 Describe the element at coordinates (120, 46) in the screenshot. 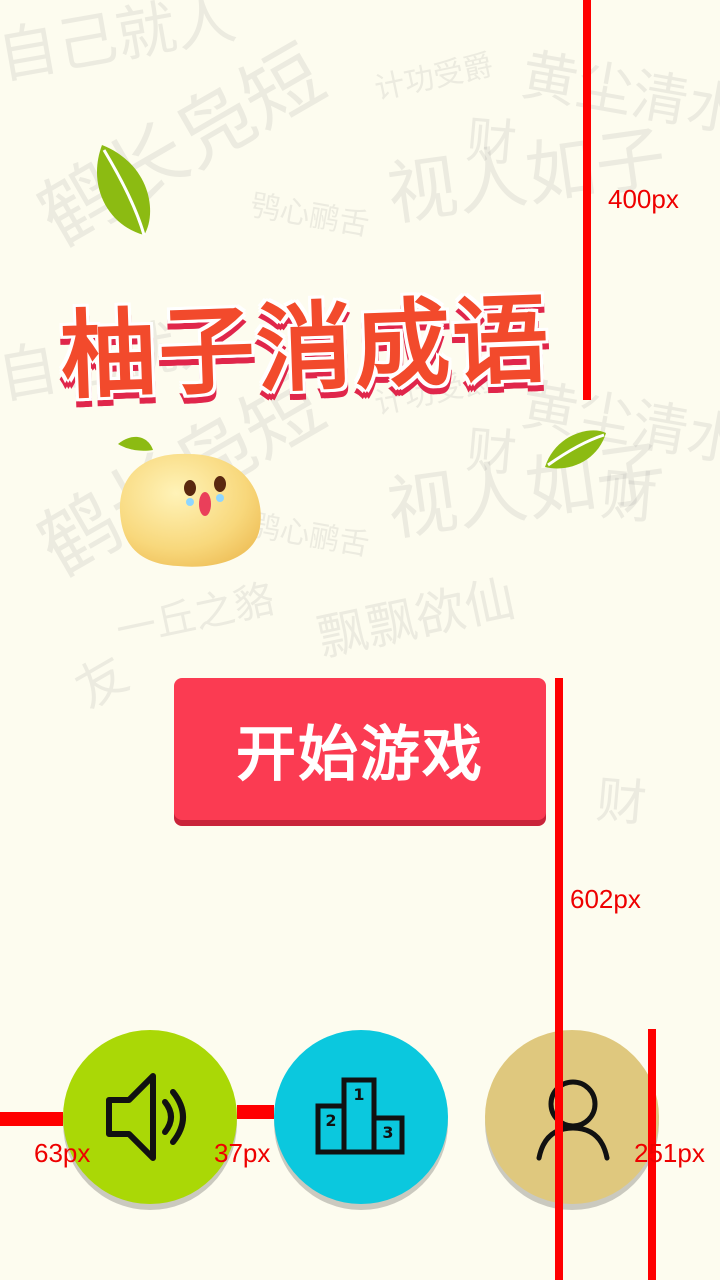

I see `background-idiom-text: 自己就人` at that location.